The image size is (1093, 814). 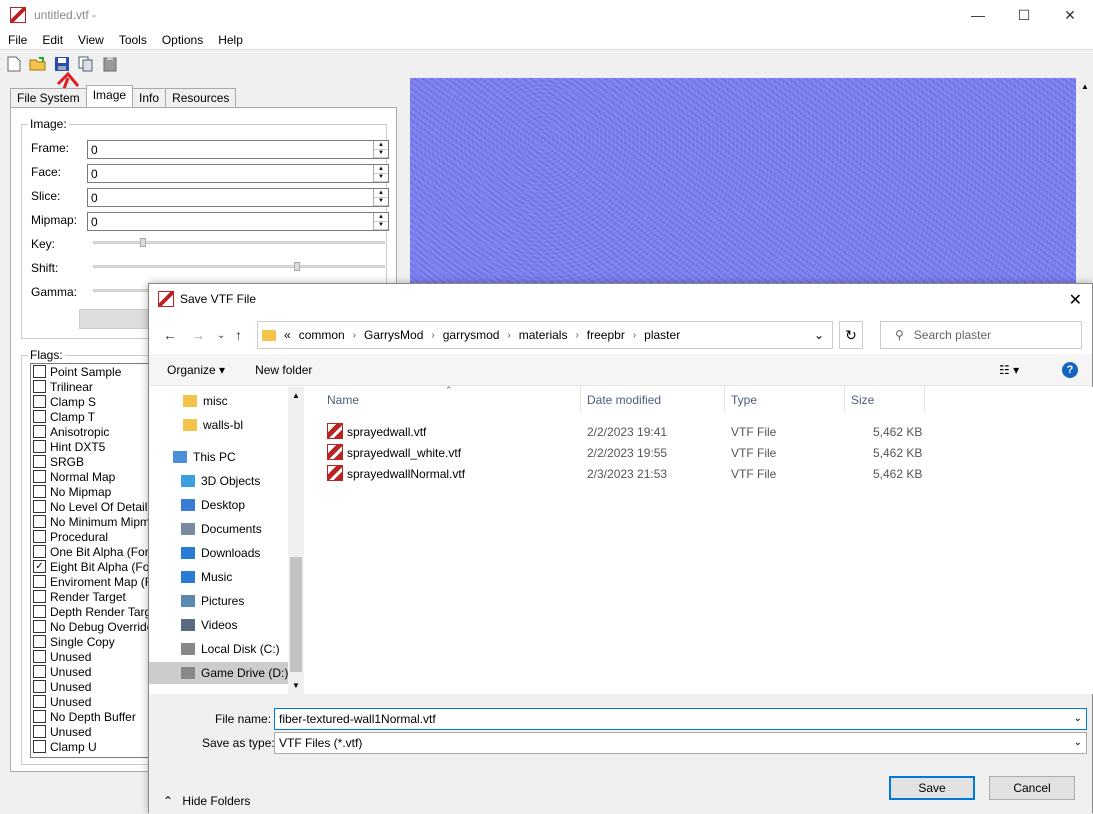 I want to click on hide-folders-toggle: ⌃ Hide Folders, so click(x=206, y=801).